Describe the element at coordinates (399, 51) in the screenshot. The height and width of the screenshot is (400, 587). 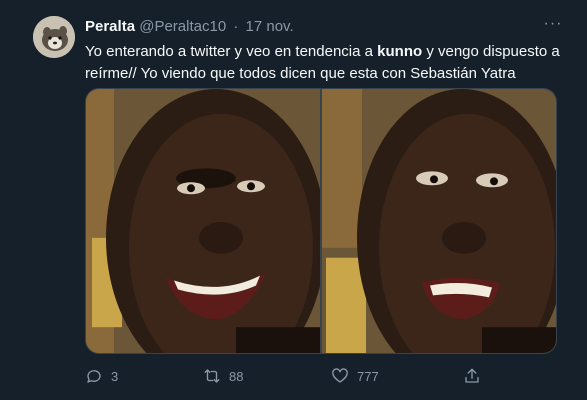
I see `tweet-text-hashtag: kunno` at that location.